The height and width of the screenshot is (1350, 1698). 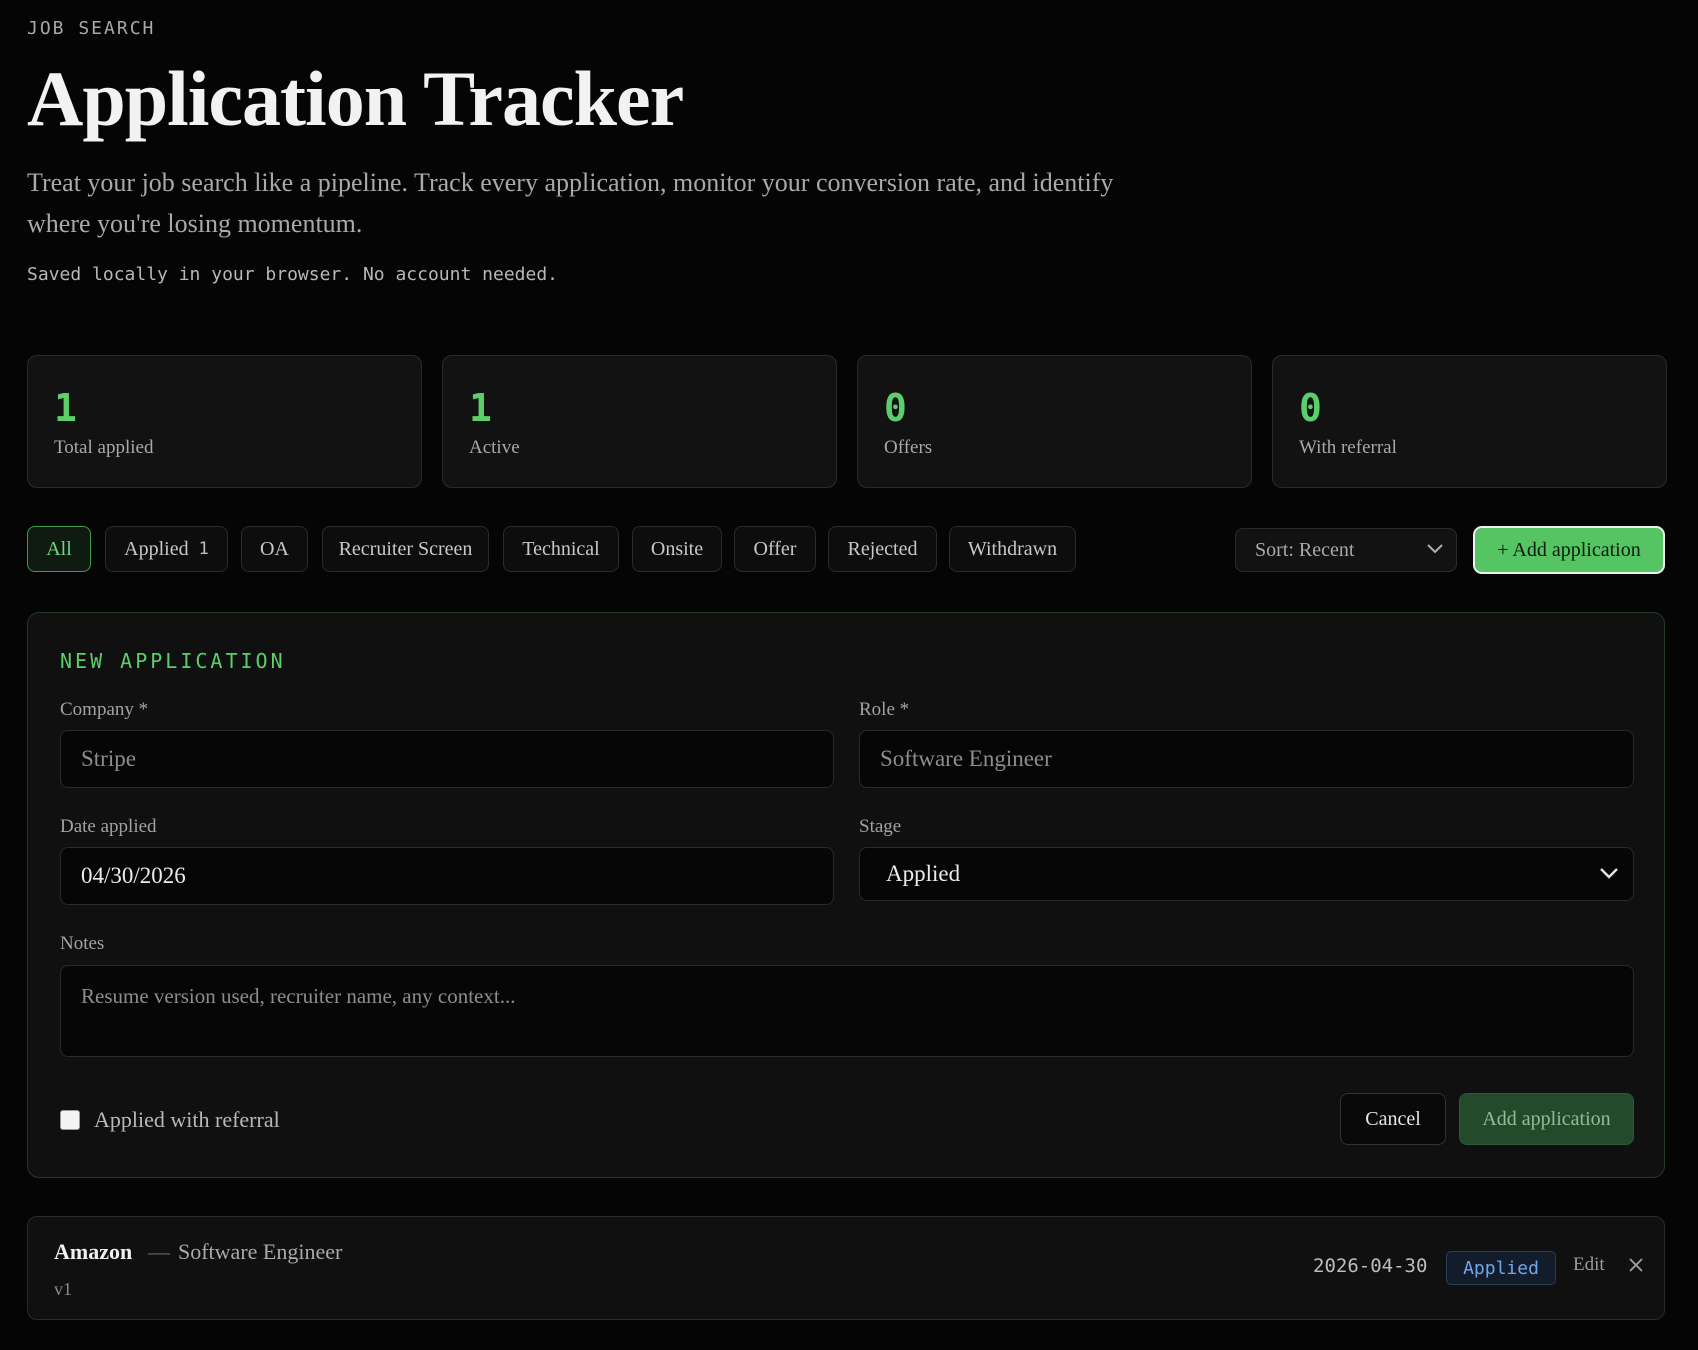 I want to click on filter-applied: Applied 1, so click(x=166, y=549).